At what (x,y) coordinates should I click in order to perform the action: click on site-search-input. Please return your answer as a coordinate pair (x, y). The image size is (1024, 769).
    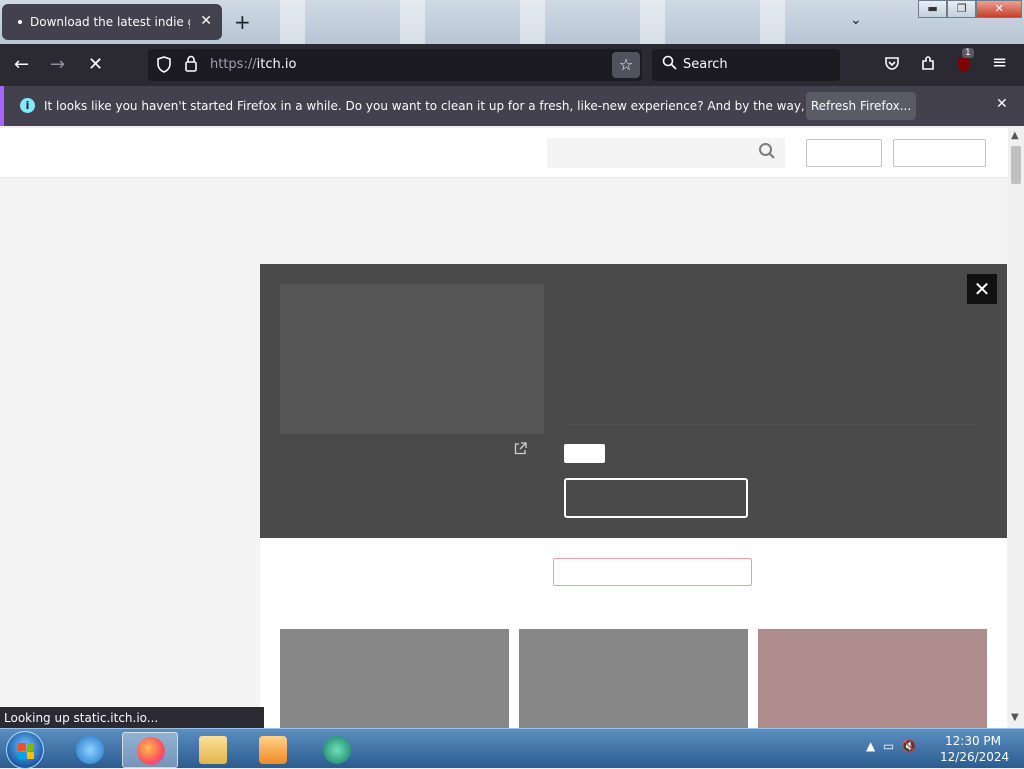
    Looking at the image, I should click on (666, 153).